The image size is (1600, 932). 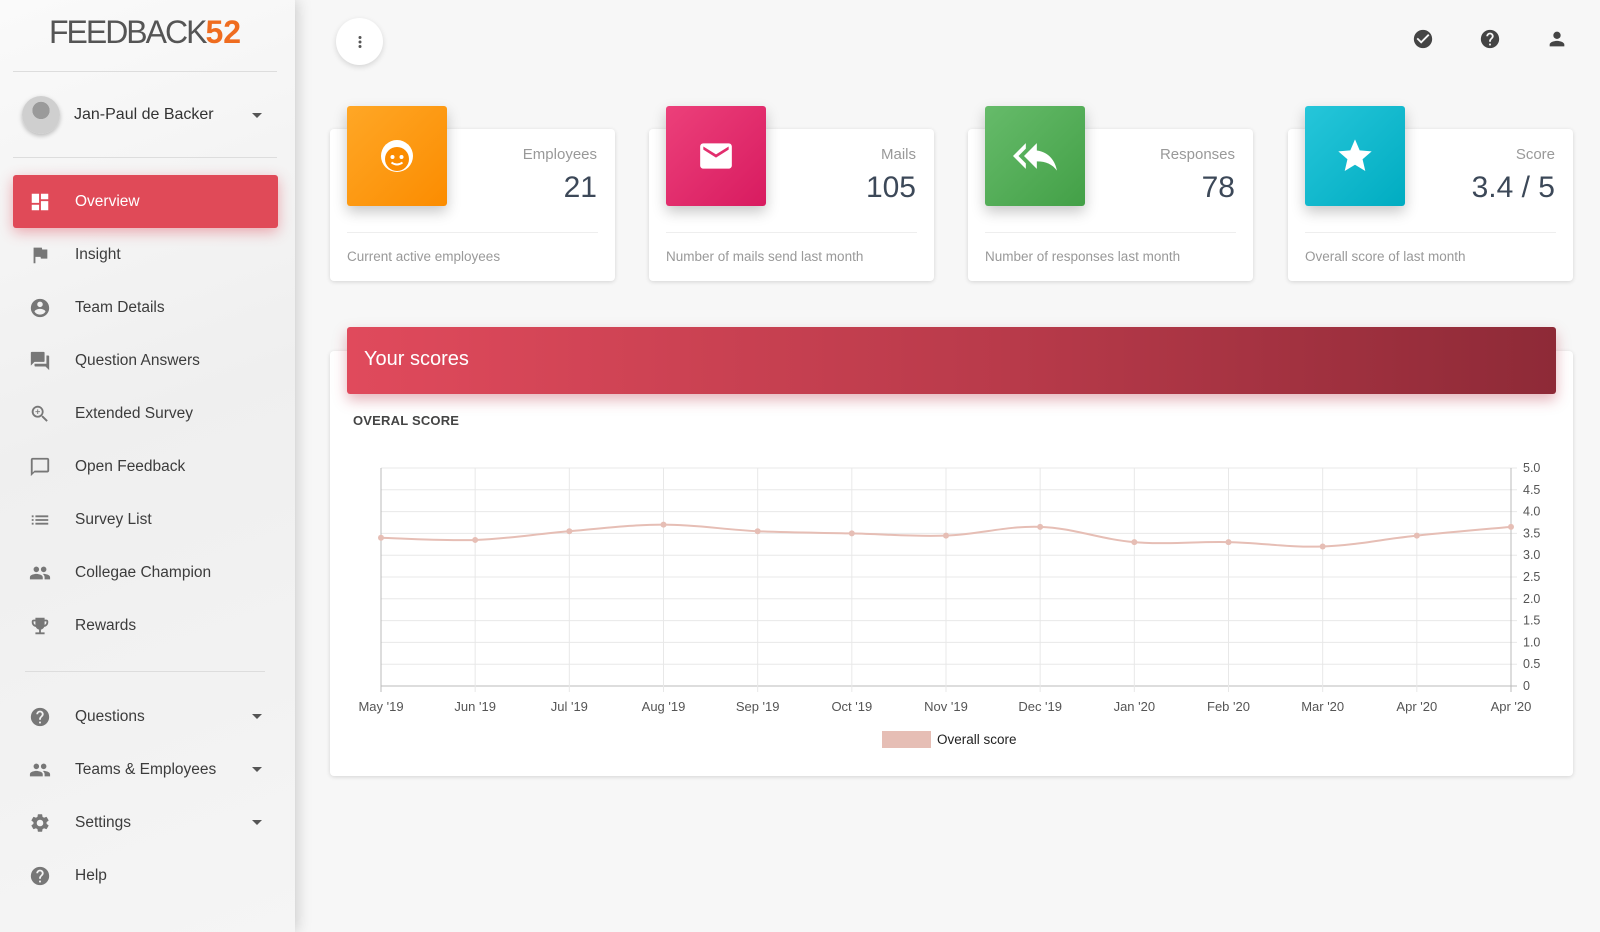 I want to click on sidebar-item-label: Extended Survey, so click(x=134, y=413).